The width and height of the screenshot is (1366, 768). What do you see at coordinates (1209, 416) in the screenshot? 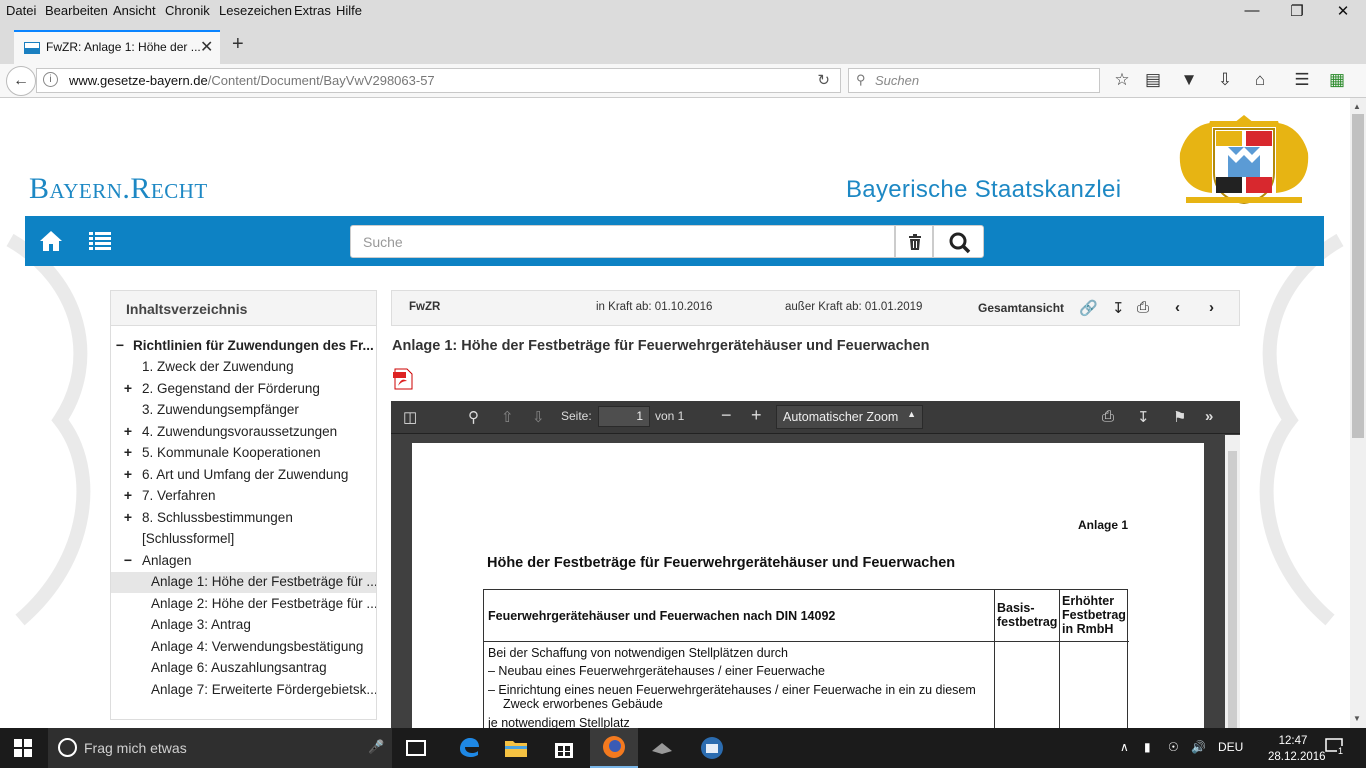
I see `more-tools-icon: »` at bounding box center [1209, 416].